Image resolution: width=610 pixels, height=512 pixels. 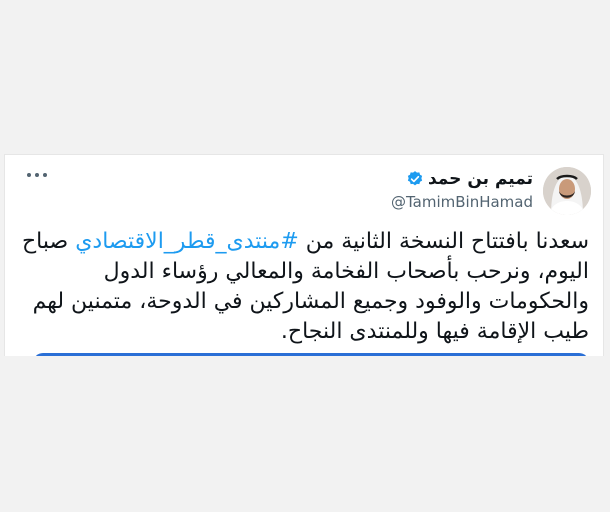 What do you see at coordinates (480, 179) in the screenshot?
I see `author-name: تميم بن حمد` at bounding box center [480, 179].